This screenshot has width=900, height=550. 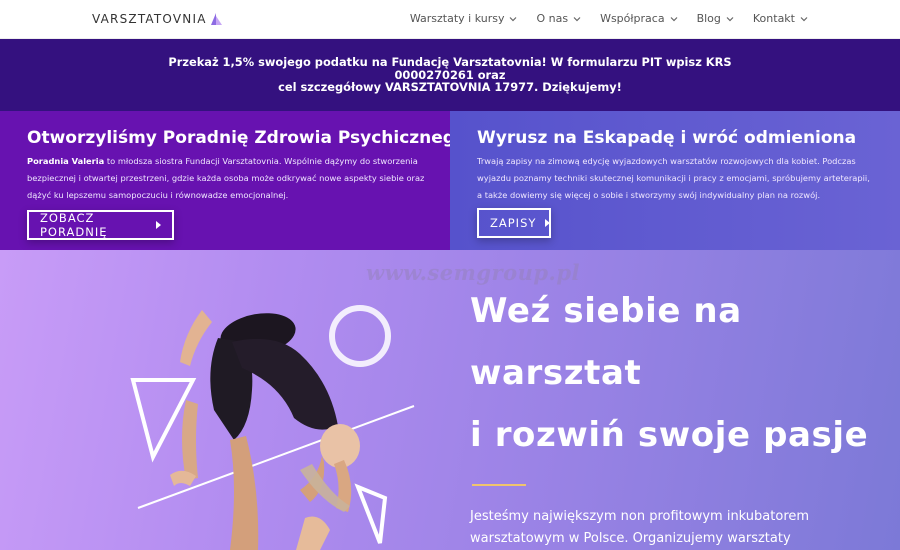 I want to click on accent-divider, so click(x=499, y=485).